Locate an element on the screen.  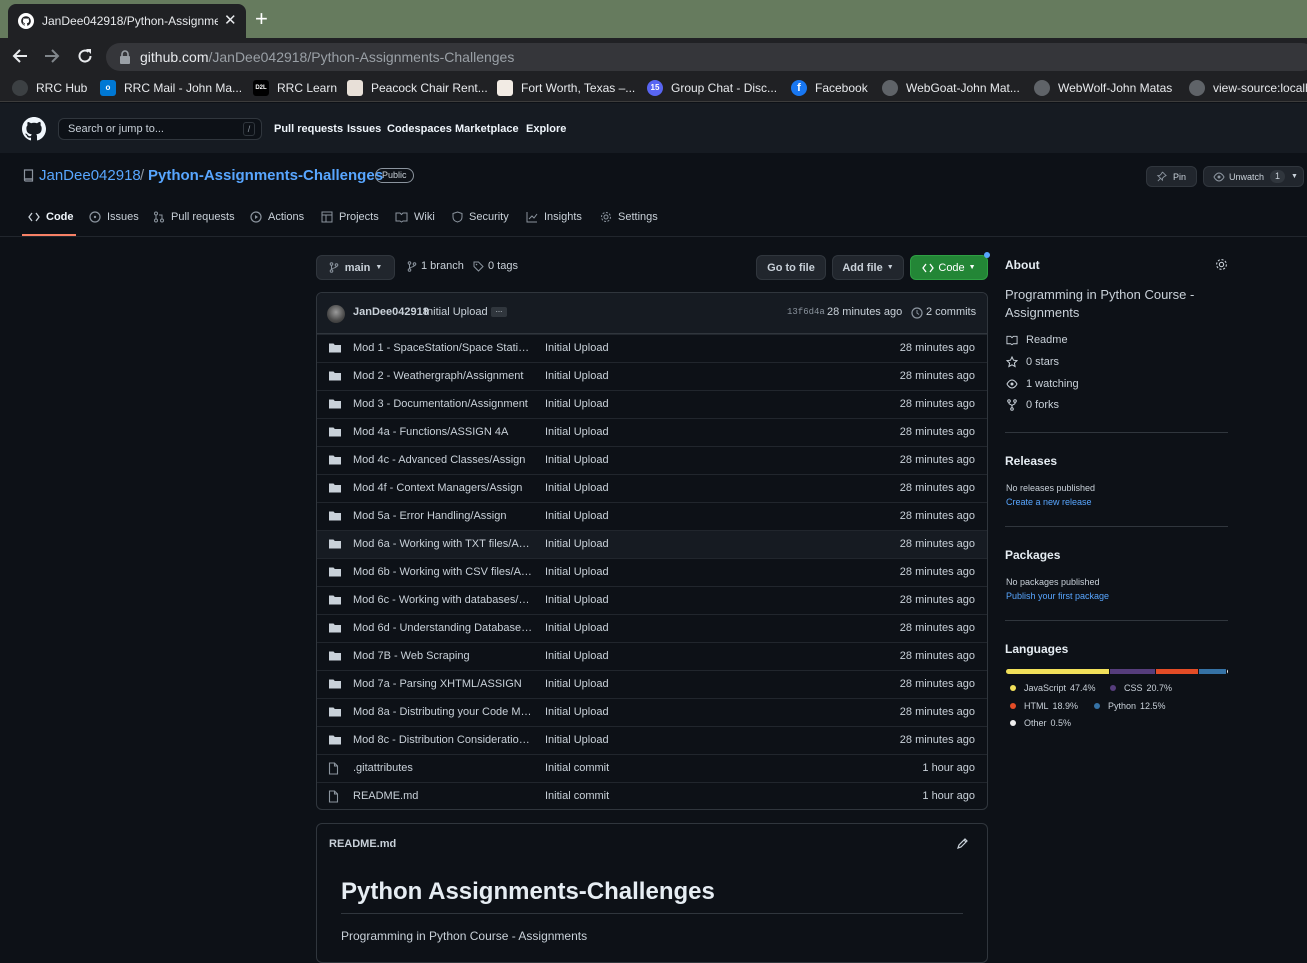
releases-heading: Releases is located at coordinates (1031, 461).